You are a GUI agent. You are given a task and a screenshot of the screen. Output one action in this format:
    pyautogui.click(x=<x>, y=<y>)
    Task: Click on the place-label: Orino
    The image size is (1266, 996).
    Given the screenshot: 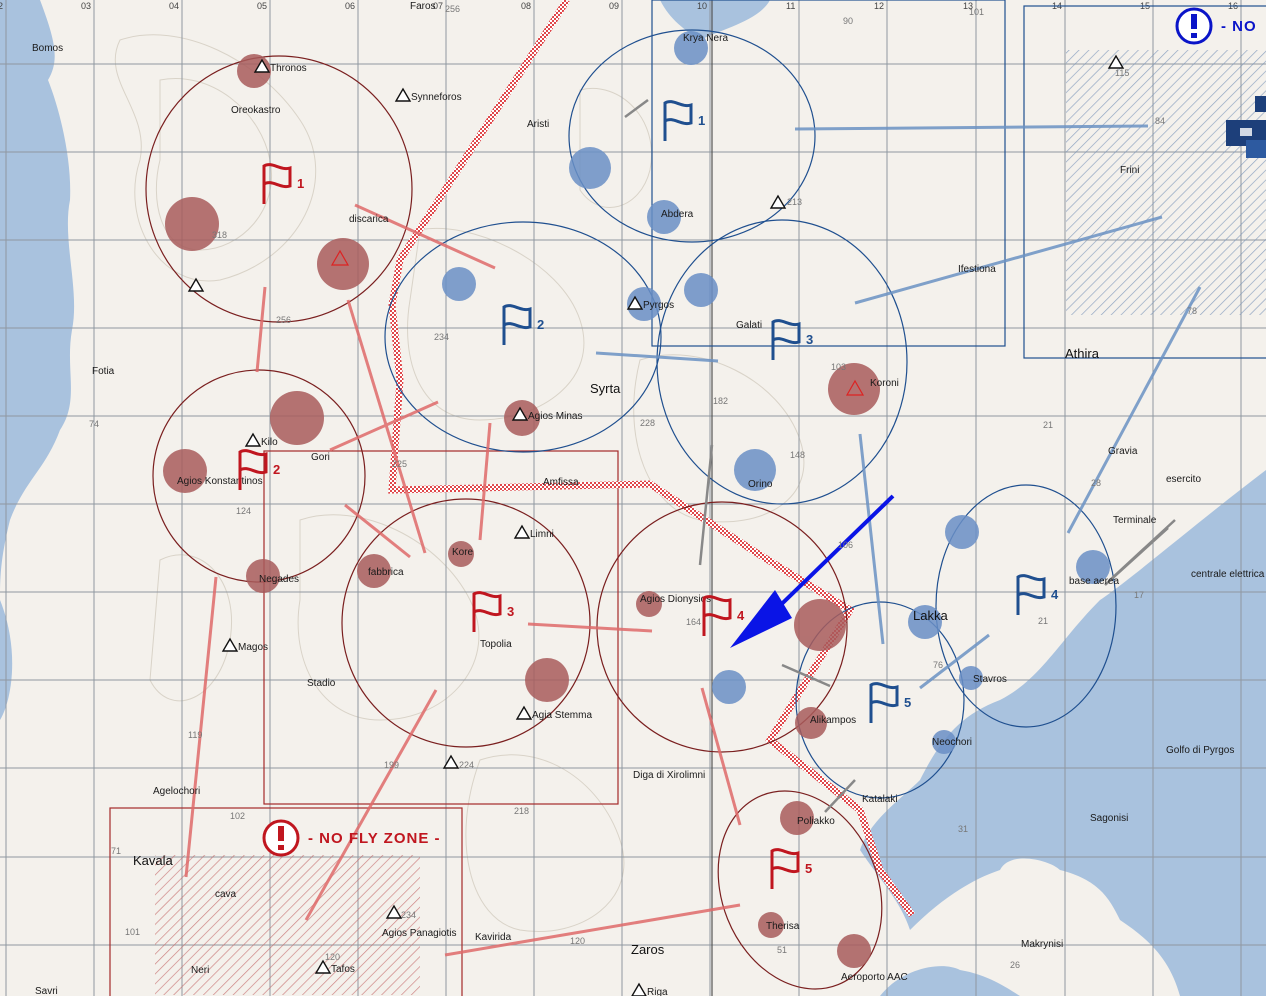 What is the action you would take?
    pyautogui.click(x=760, y=484)
    